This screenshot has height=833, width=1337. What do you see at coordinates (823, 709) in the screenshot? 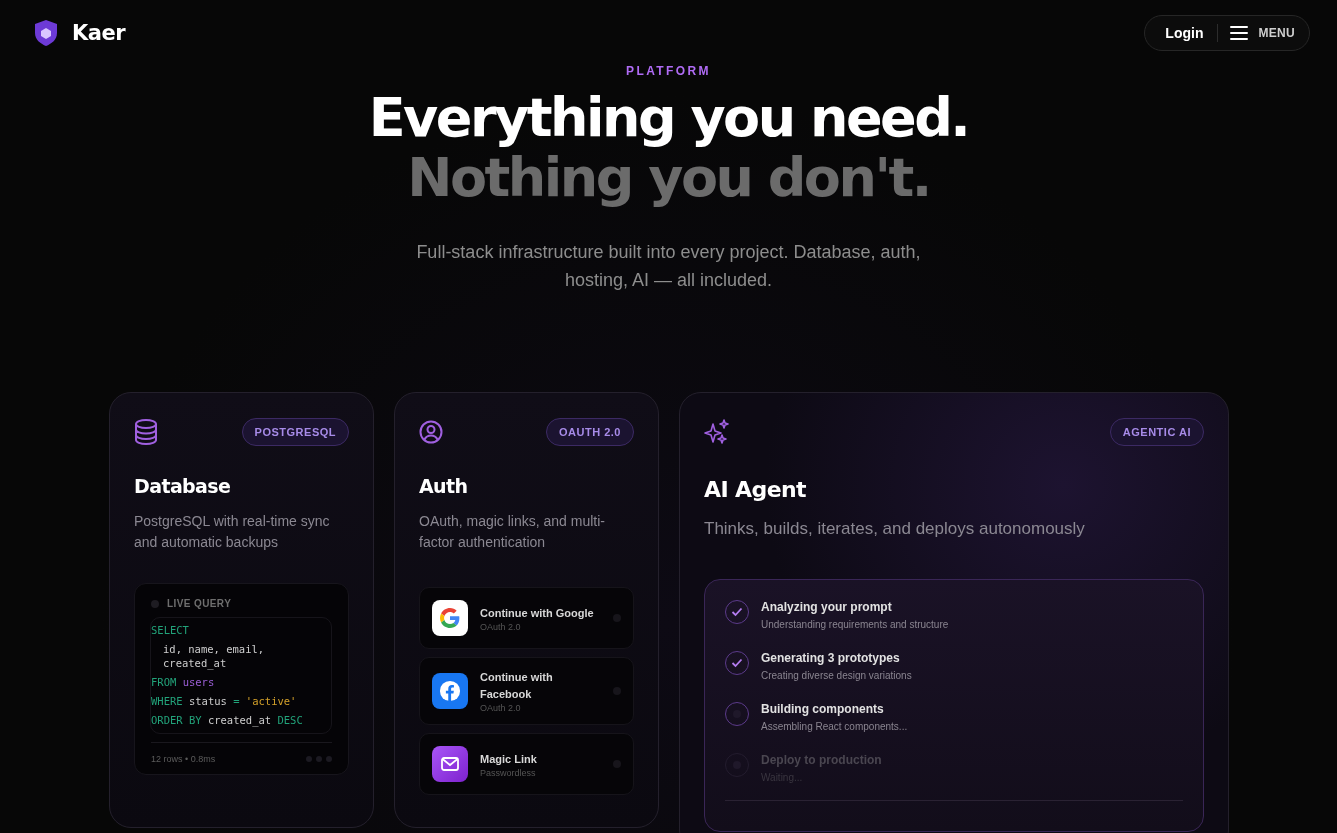
I see `step-title: Building components` at bounding box center [823, 709].